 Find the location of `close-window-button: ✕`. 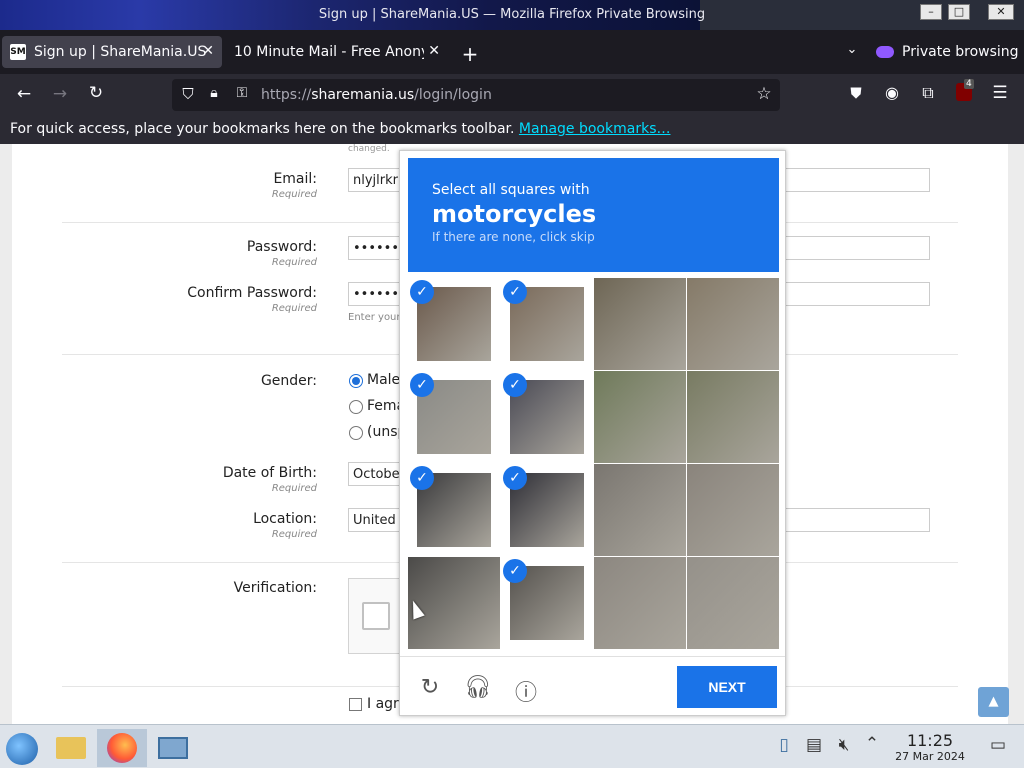

close-window-button: ✕ is located at coordinates (1001, 12).